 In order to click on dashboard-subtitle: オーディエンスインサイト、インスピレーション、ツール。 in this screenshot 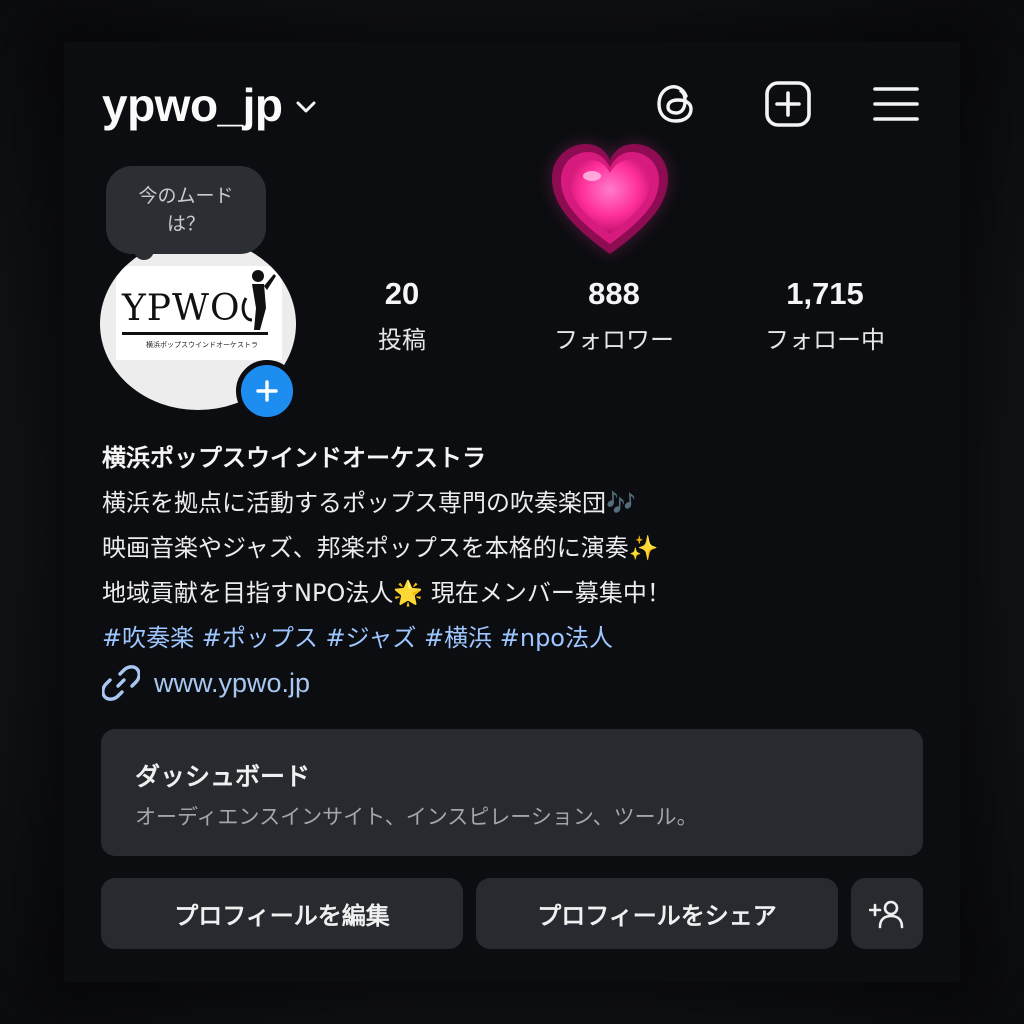, I will do `click(416, 817)`.